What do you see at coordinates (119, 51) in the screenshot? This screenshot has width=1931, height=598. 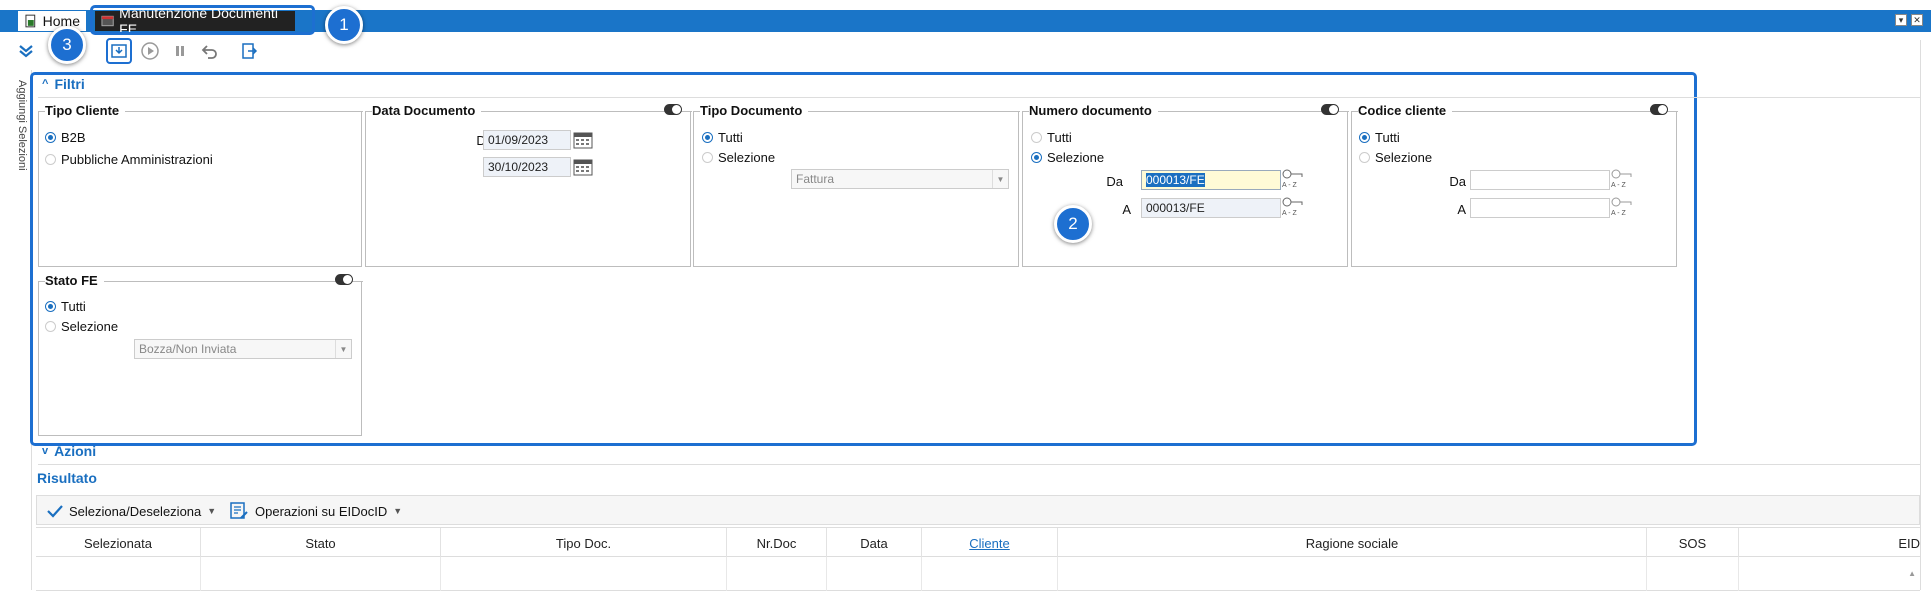 I see `download-icon` at bounding box center [119, 51].